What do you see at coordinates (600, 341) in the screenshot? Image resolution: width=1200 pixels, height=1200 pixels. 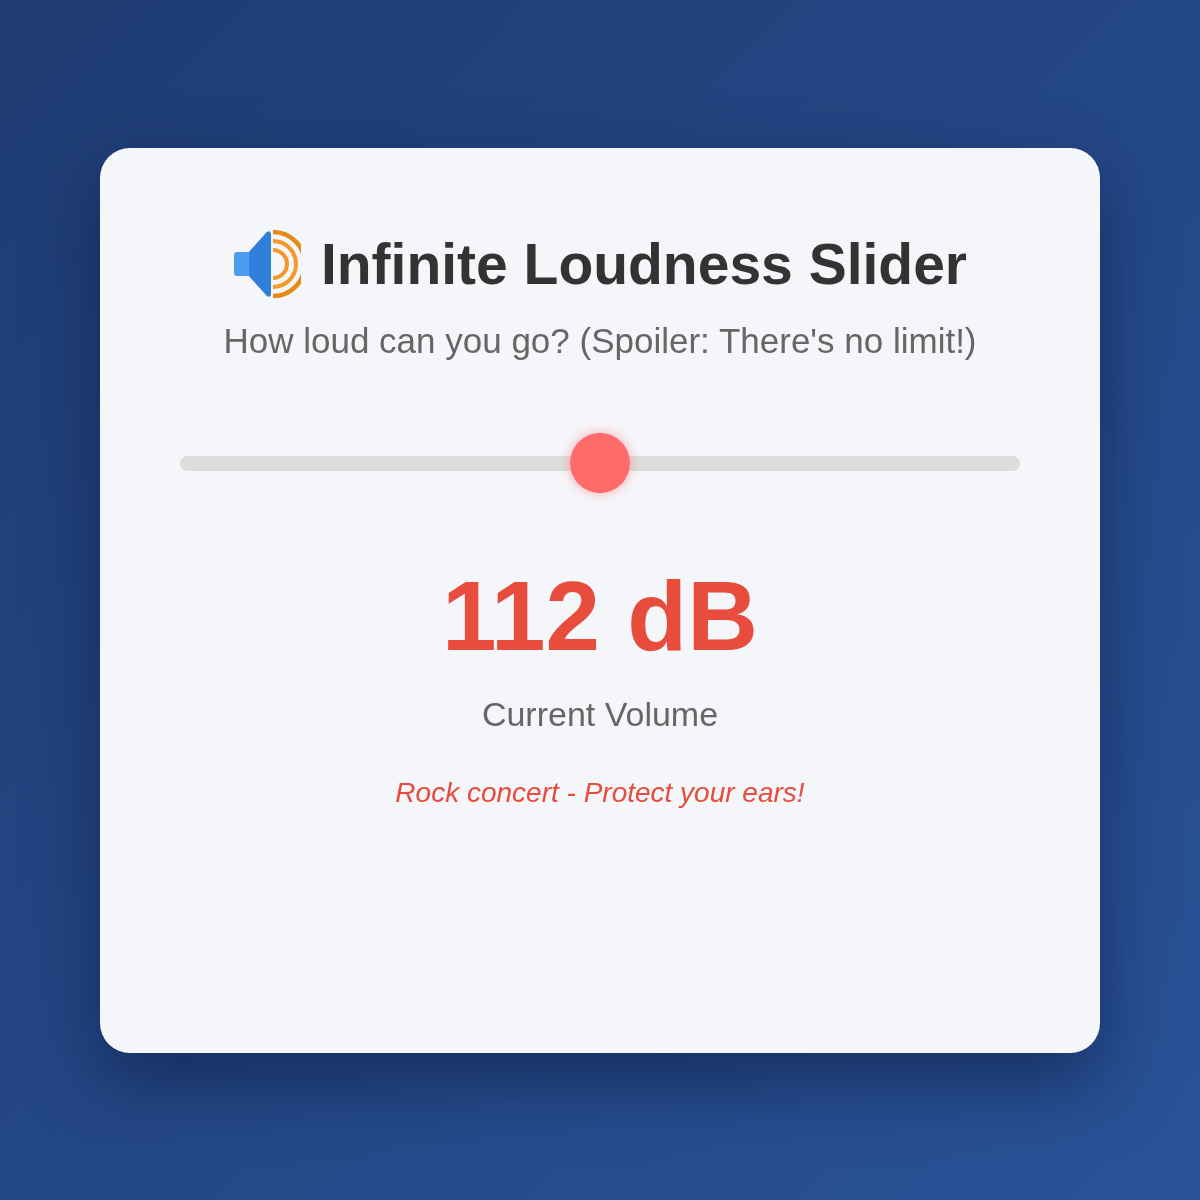 I see `subtitle: How loud can you go? (Spoiler: There's no limit!)` at bounding box center [600, 341].